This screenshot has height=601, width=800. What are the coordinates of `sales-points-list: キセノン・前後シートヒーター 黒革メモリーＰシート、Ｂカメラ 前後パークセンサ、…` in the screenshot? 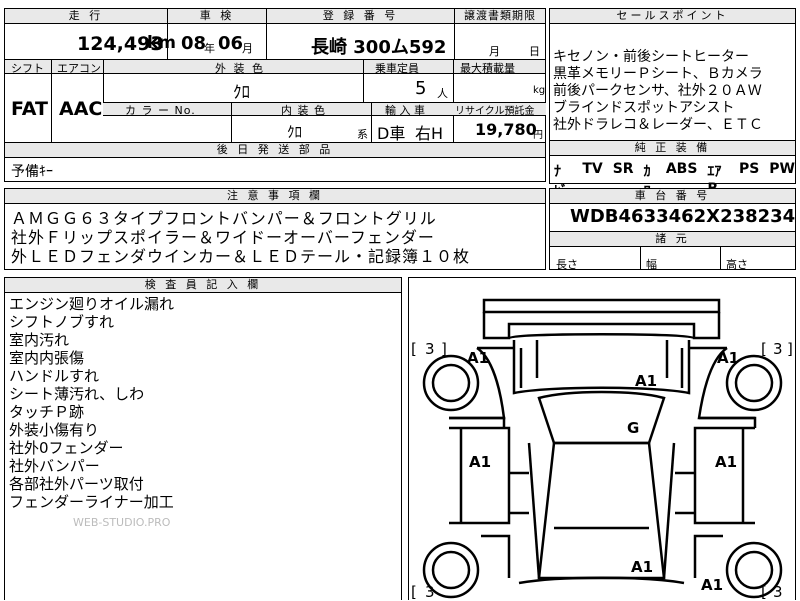 It's located at (658, 91).